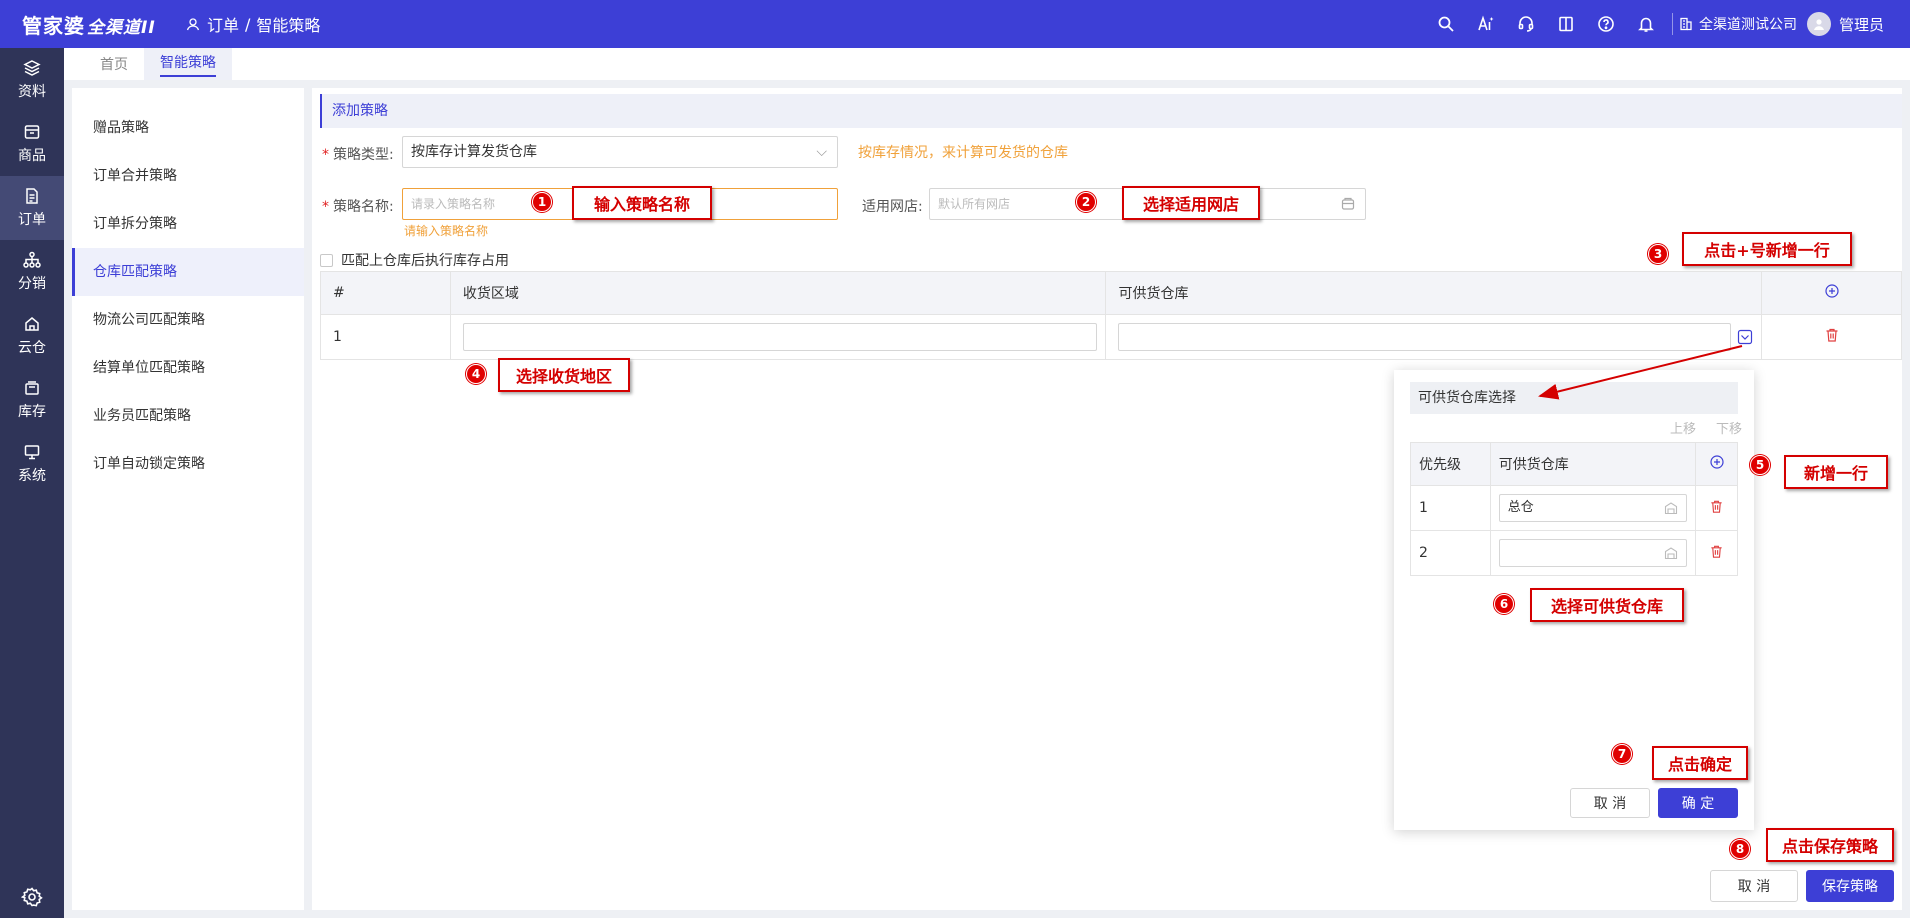 The image size is (1910, 918). I want to click on annotation-arrow-layer, so click(1640, 372).